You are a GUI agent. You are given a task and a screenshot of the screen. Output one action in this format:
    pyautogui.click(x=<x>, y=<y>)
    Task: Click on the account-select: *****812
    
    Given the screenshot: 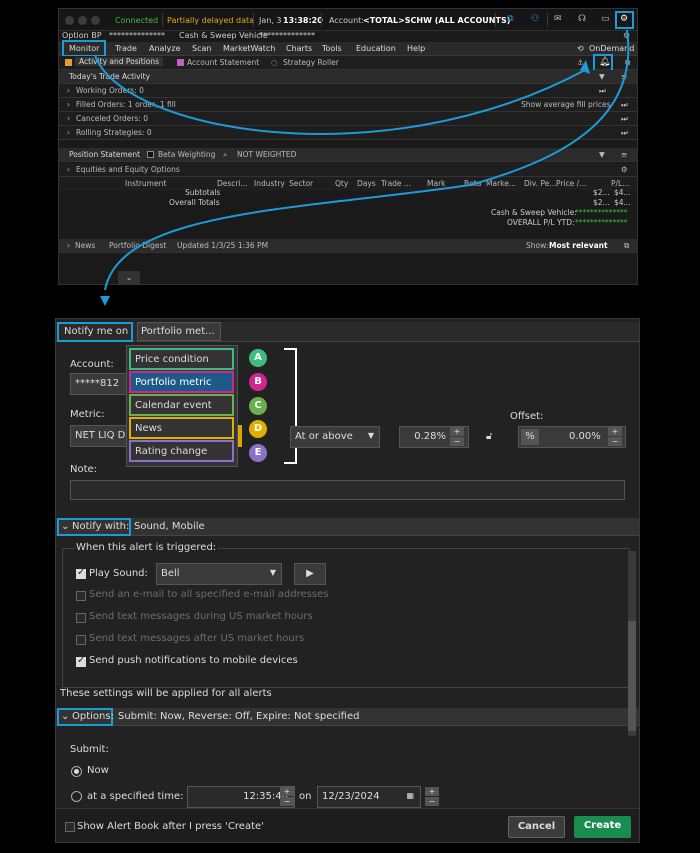 What is the action you would take?
    pyautogui.click(x=100, y=384)
    